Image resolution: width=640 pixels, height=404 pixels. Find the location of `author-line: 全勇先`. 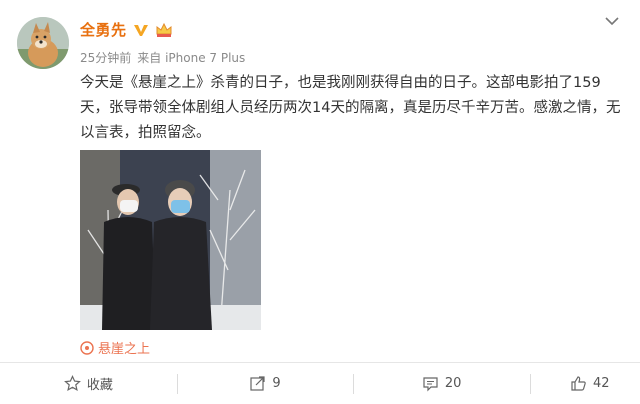

author-line: 全勇先 is located at coordinates (126, 29).